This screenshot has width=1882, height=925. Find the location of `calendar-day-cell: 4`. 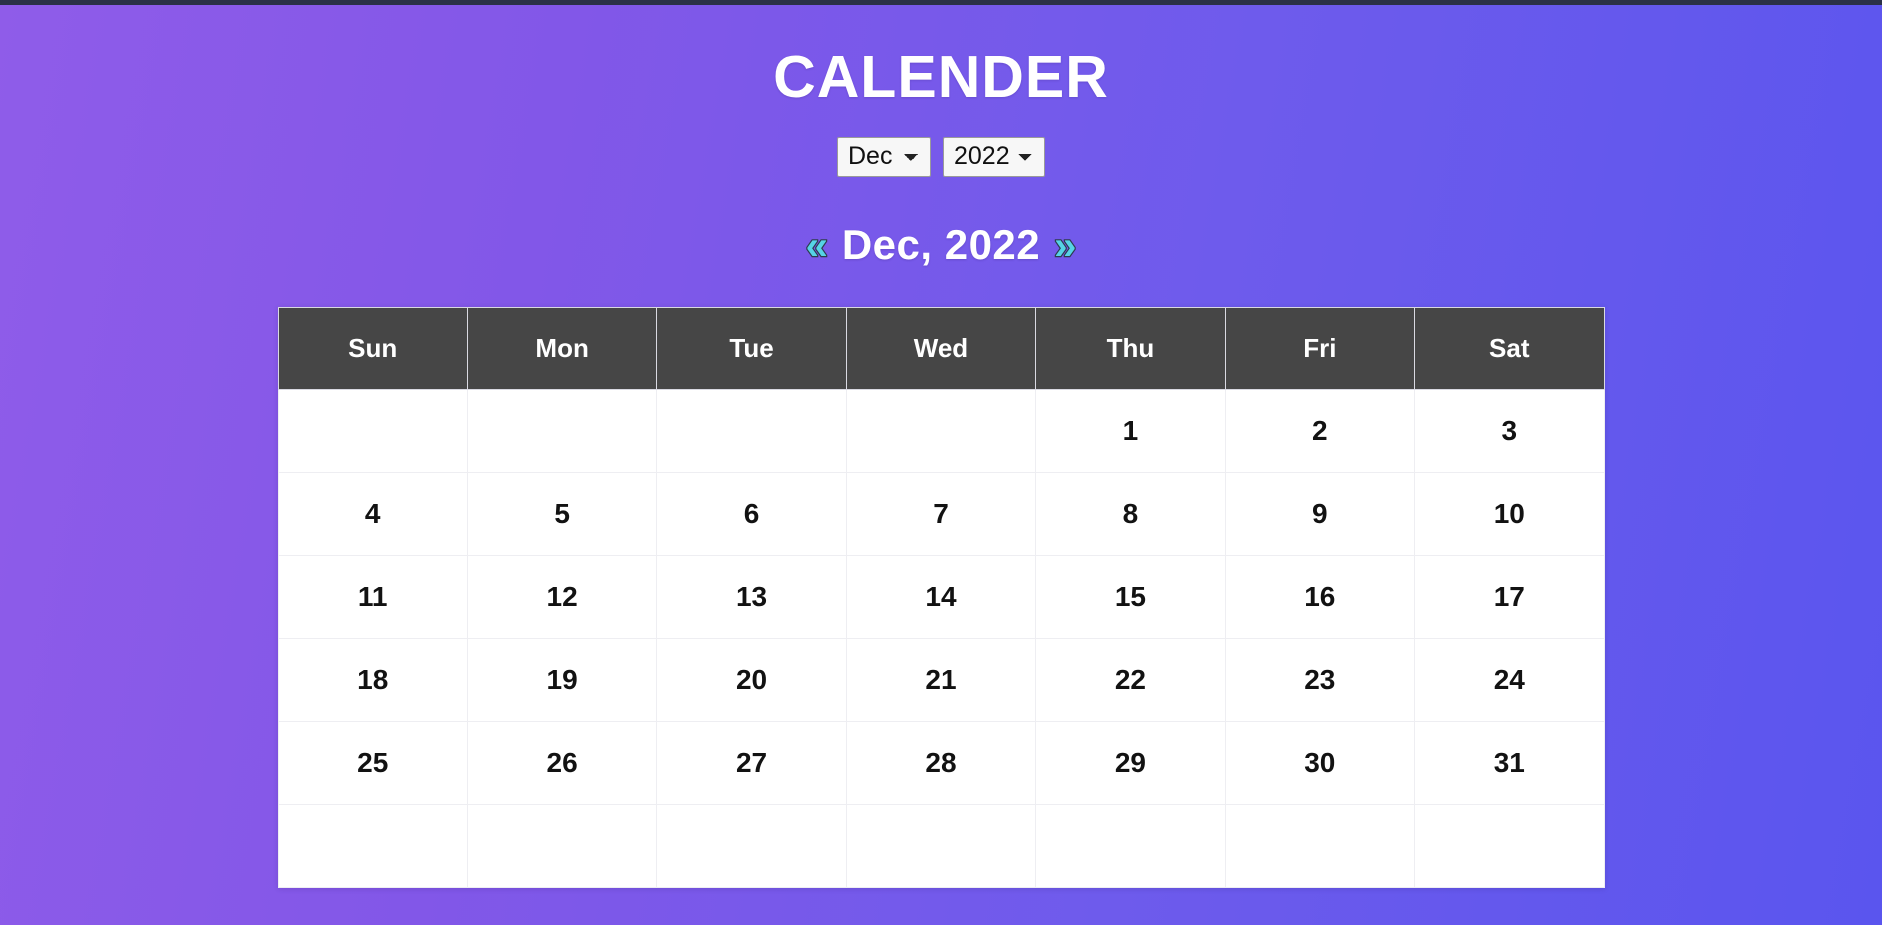

calendar-day-cell: 4 is located at coordinates (372, 513).